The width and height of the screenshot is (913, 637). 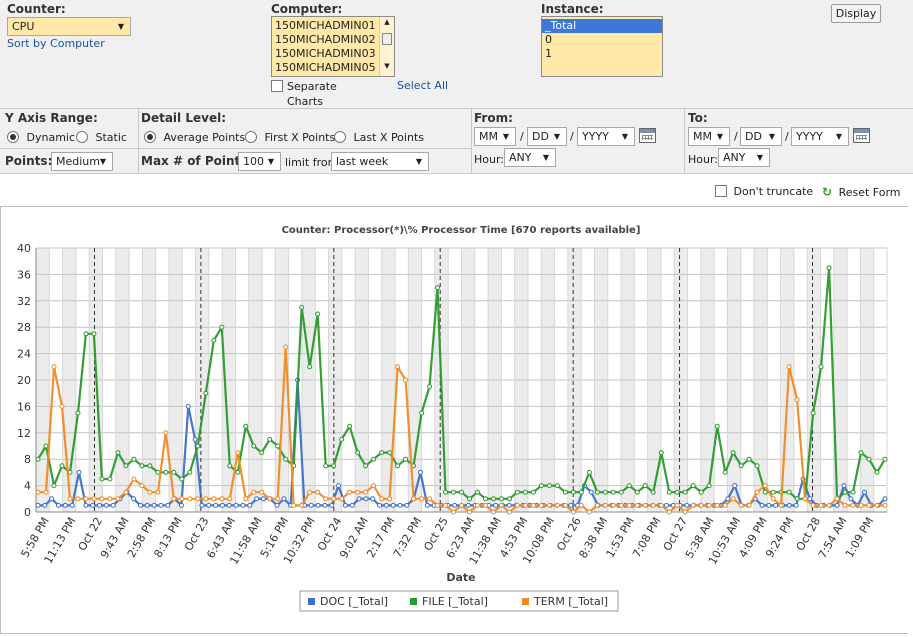 I want to click on from-calendar-icon, so click(x=647, y=135).